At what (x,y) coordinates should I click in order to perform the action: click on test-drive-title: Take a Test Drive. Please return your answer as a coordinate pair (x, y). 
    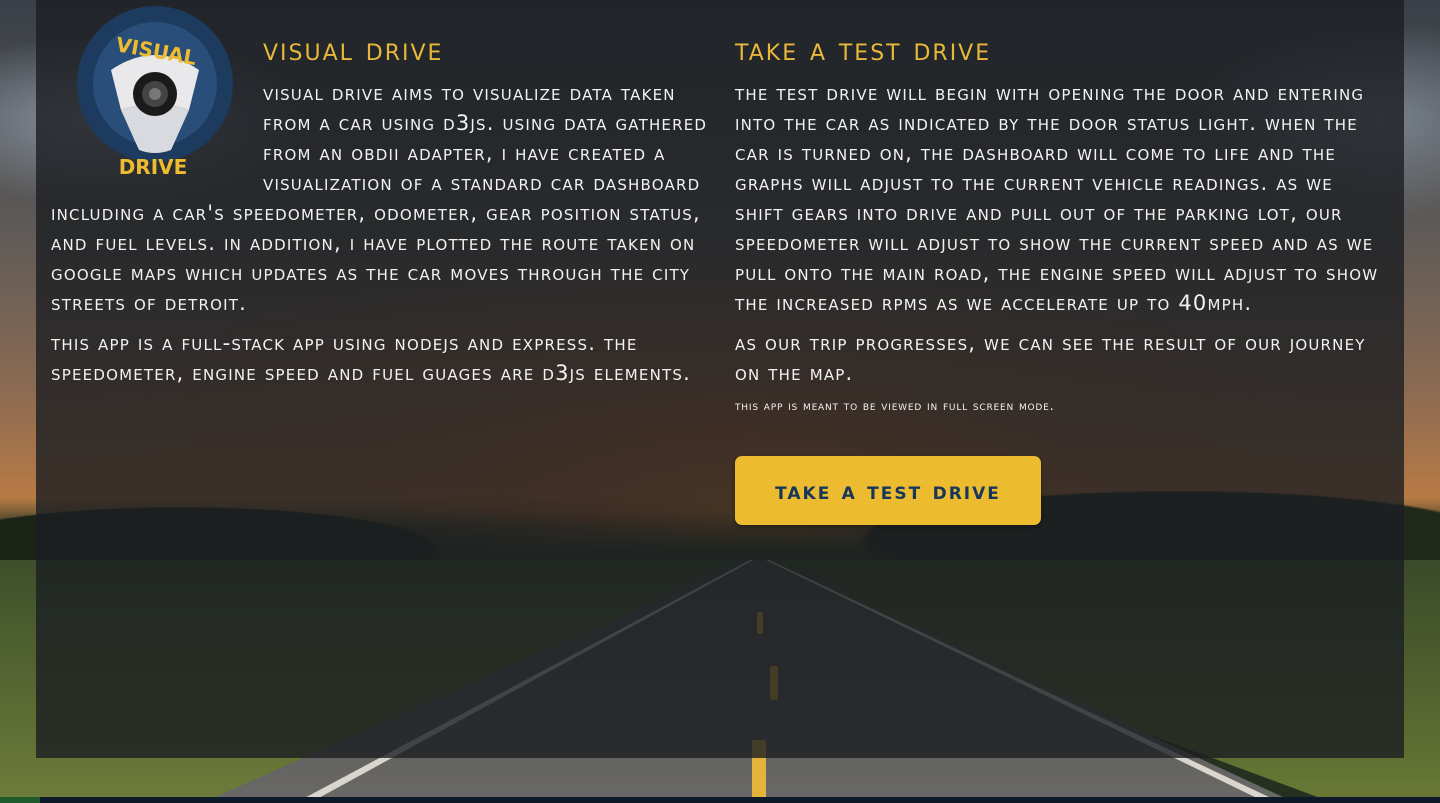
    Looking at the image, I should click on (863, 50).